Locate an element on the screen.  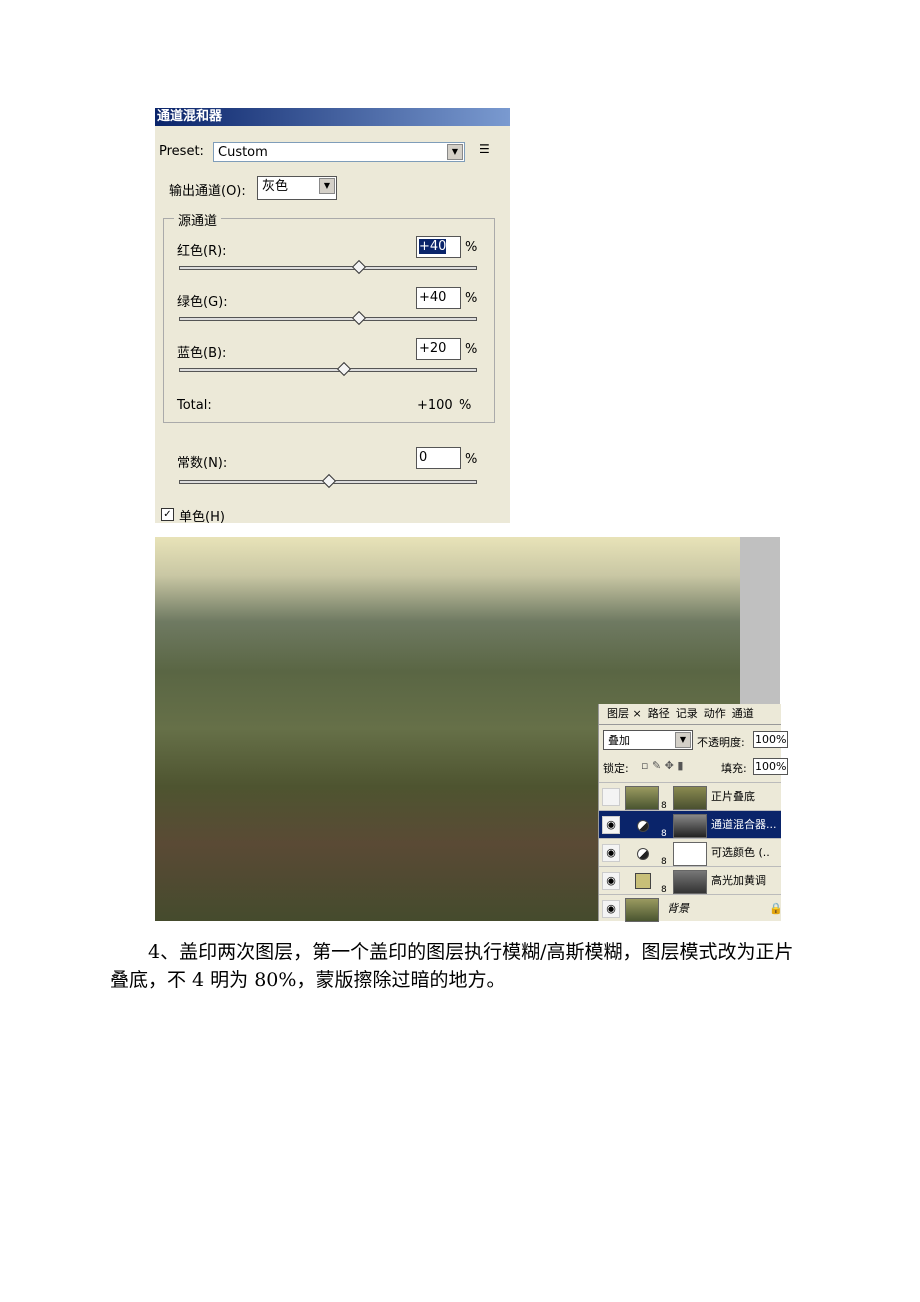
opacity-input: 100% is located at coordinates (771, 739).